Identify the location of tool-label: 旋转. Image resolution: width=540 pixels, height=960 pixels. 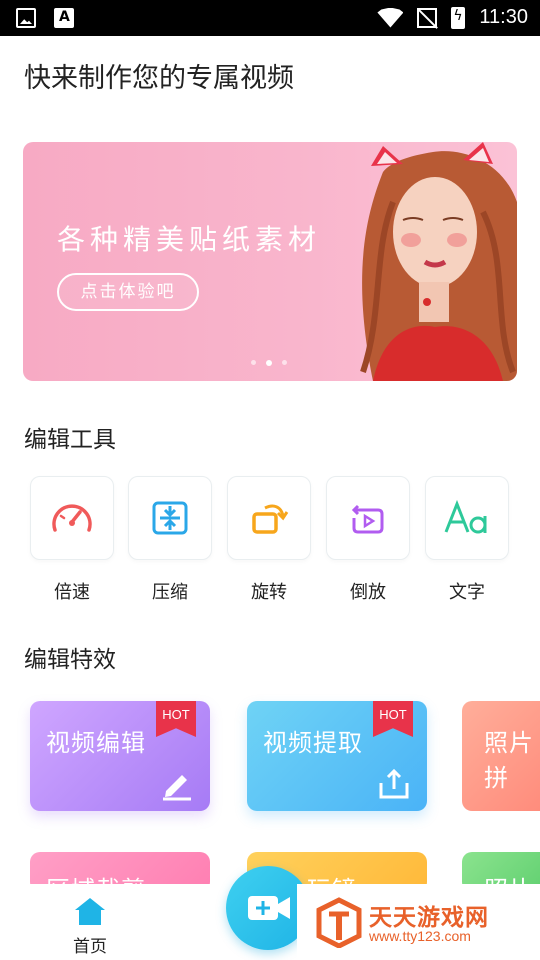
(269, 592).